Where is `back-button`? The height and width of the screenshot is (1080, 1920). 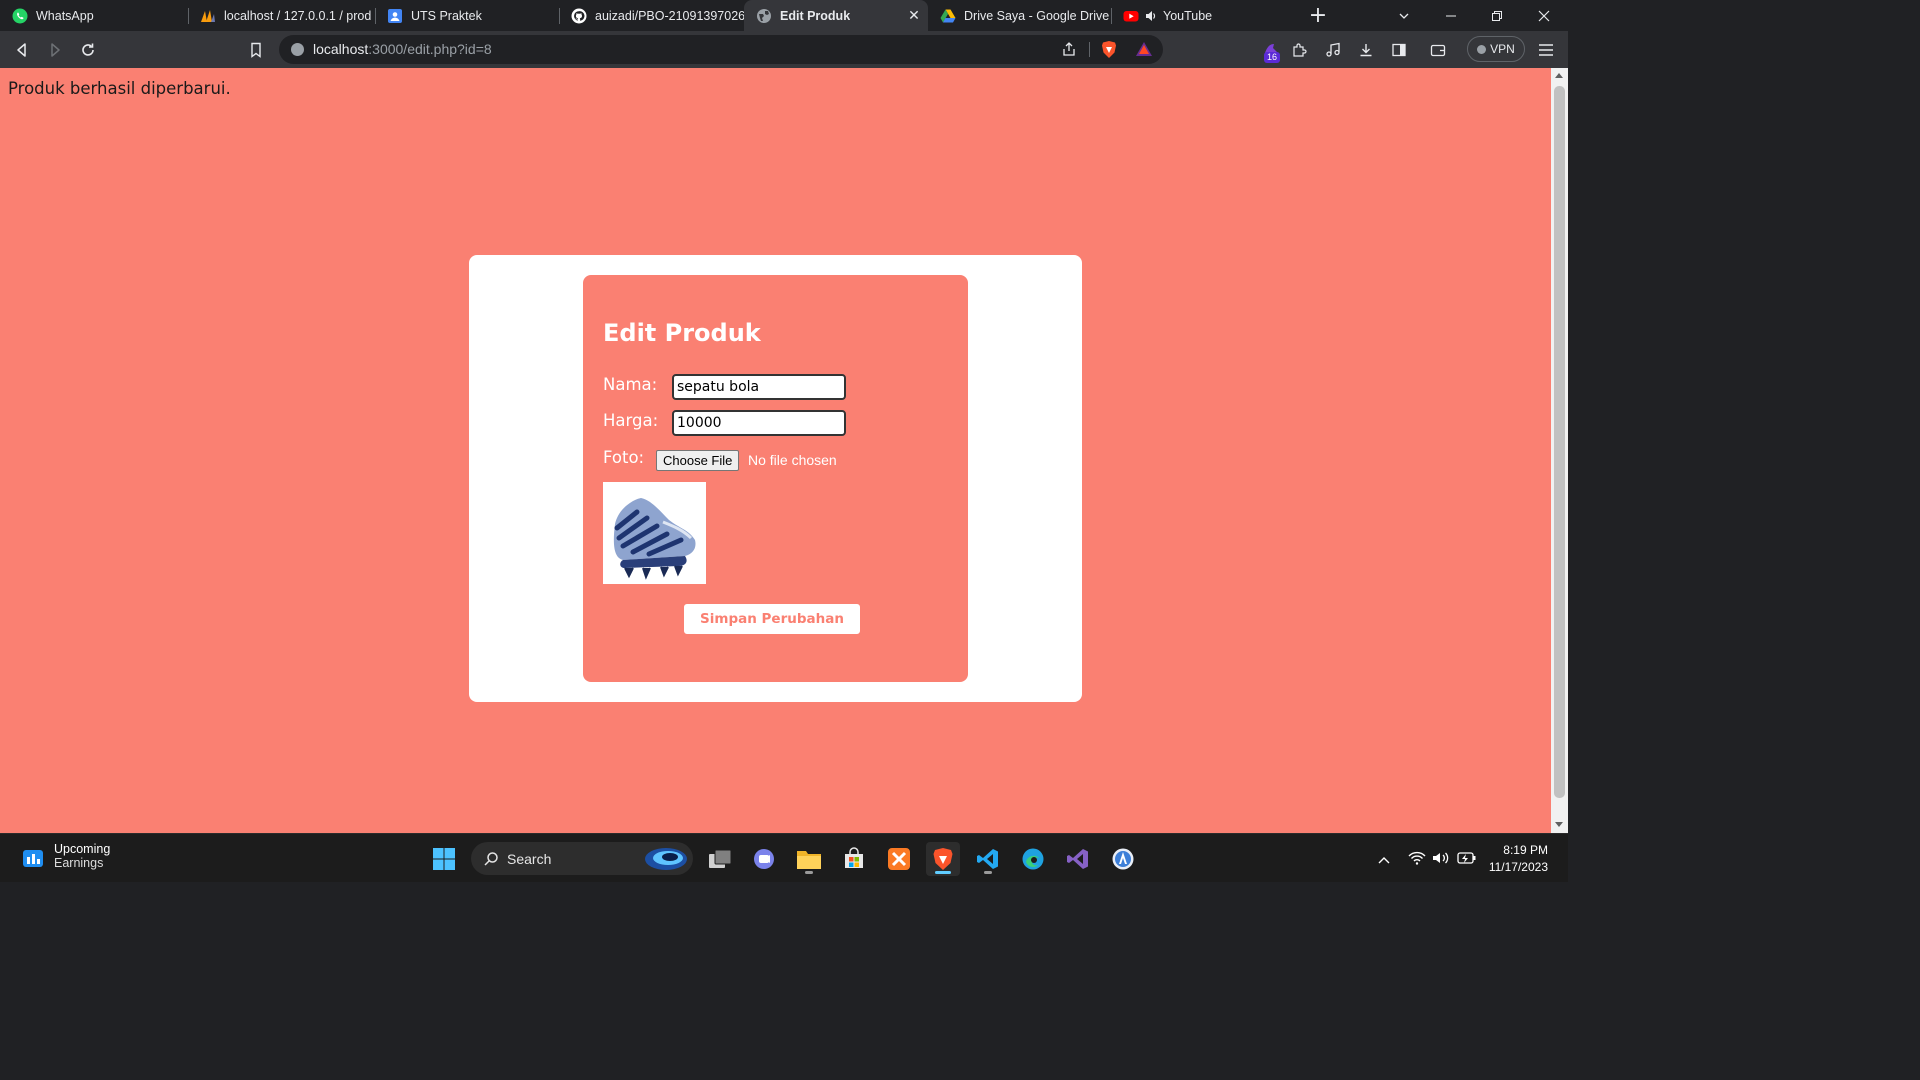
back-button is located at coordinates (22, 50).